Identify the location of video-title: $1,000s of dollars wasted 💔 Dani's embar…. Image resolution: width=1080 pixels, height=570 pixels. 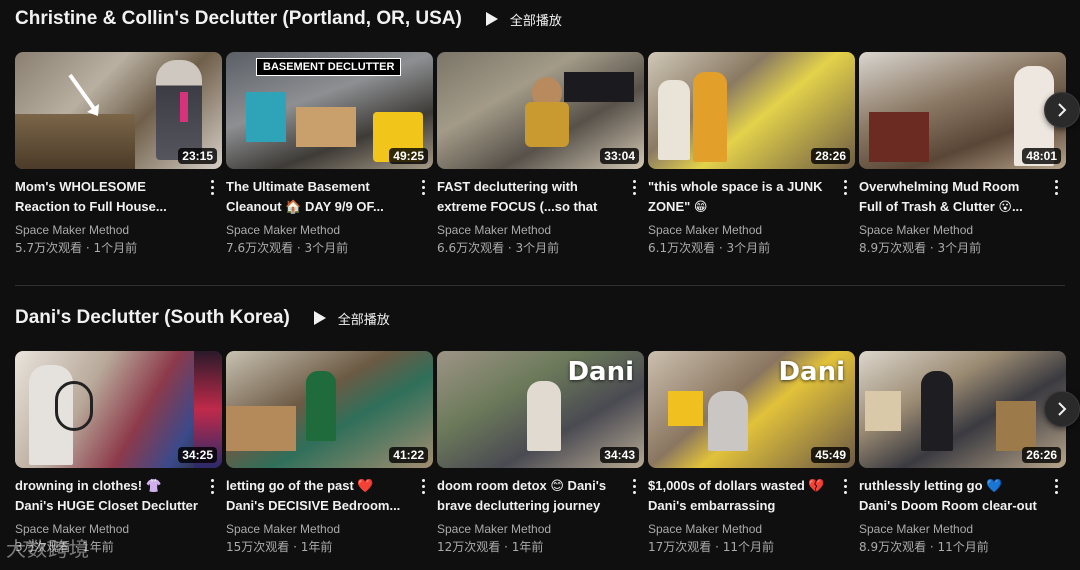
(739, 496).